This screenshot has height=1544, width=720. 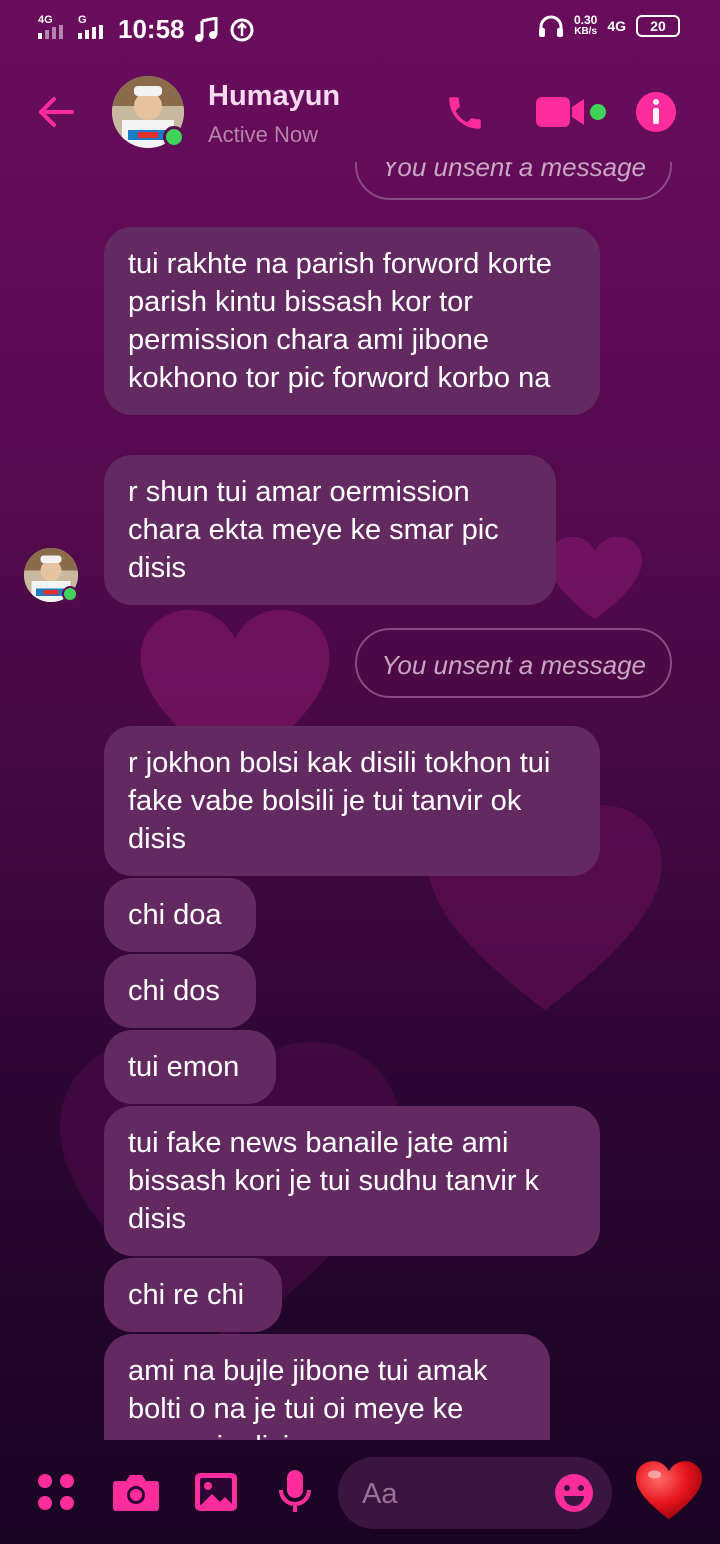 I want to click on phone-call-icon, so click(x=465, y=113).